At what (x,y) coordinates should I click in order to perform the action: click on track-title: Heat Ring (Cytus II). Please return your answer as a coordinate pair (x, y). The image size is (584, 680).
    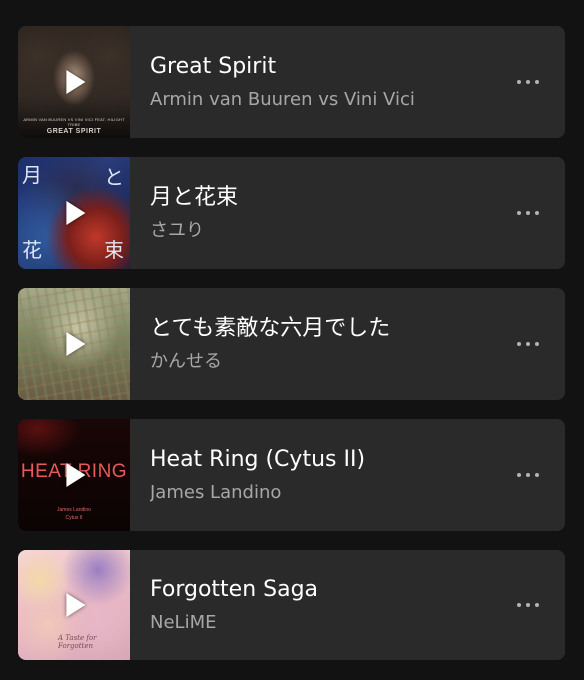
    Looking at the image, I should click on (258, 459).